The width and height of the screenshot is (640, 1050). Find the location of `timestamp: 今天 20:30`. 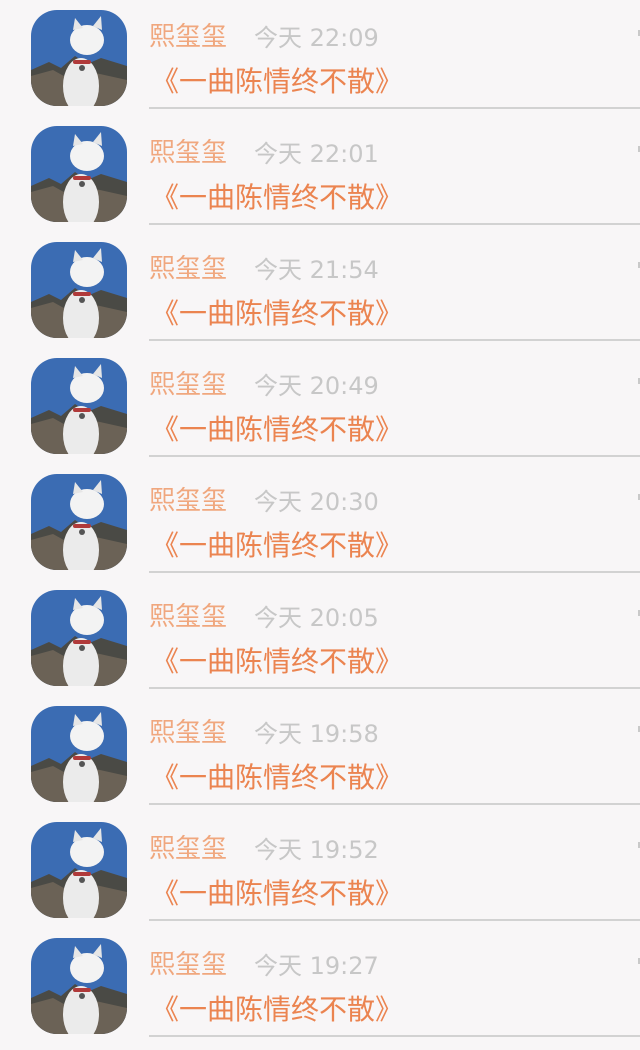

timestamp: 今天 20:30 is located at coordinates (316, 502).